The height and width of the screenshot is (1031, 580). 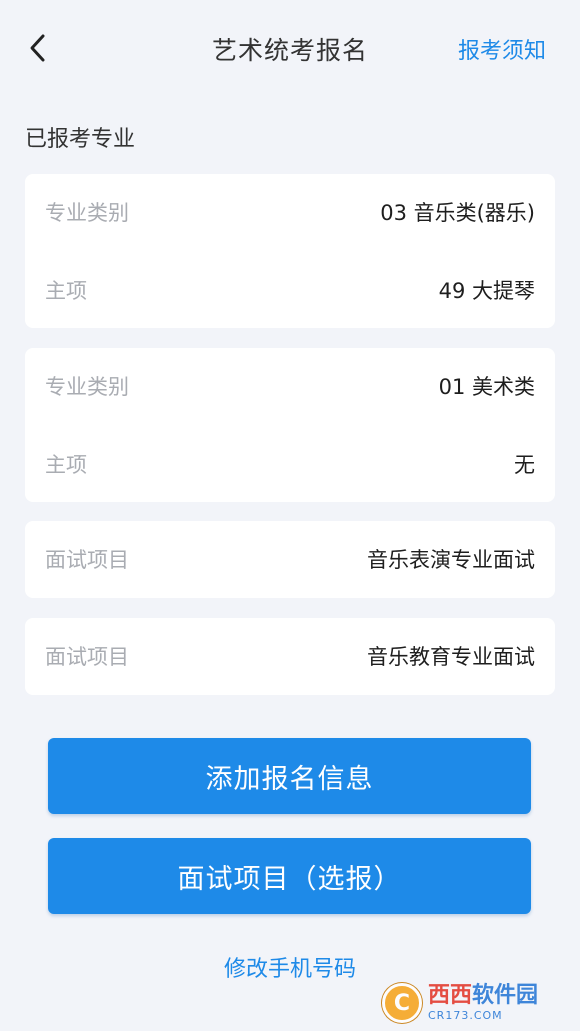 What do you see at coordinates (486, 291) in the screenshot?
I see `row-value: 49 大提琴` at bounding box center [486, 291].